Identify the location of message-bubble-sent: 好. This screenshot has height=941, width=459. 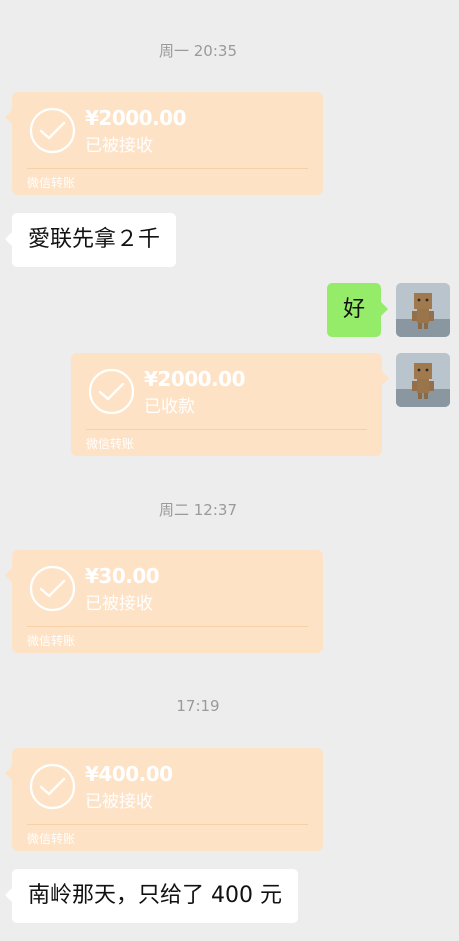
(358, 310).